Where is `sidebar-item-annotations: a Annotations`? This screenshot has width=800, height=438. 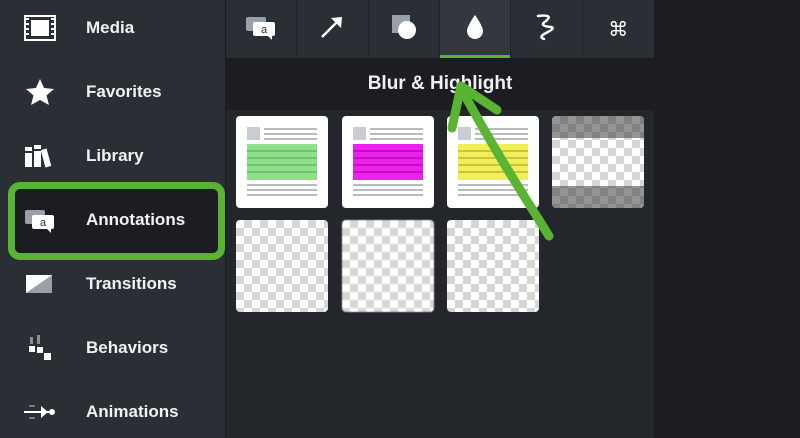 sidebar-item-annotations: a Annotations is located at coordinates (113, 220).